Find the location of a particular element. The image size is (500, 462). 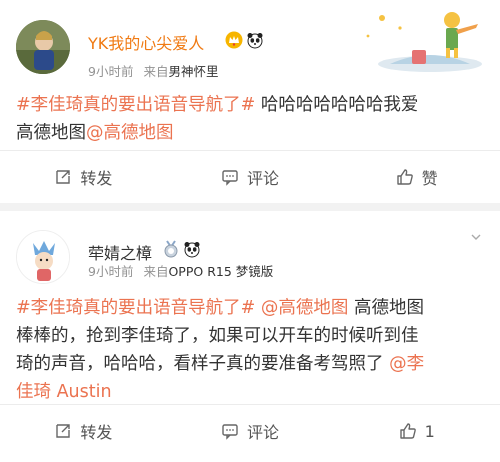

post-source: 男神怀里 is located at coordinates (193, 71).